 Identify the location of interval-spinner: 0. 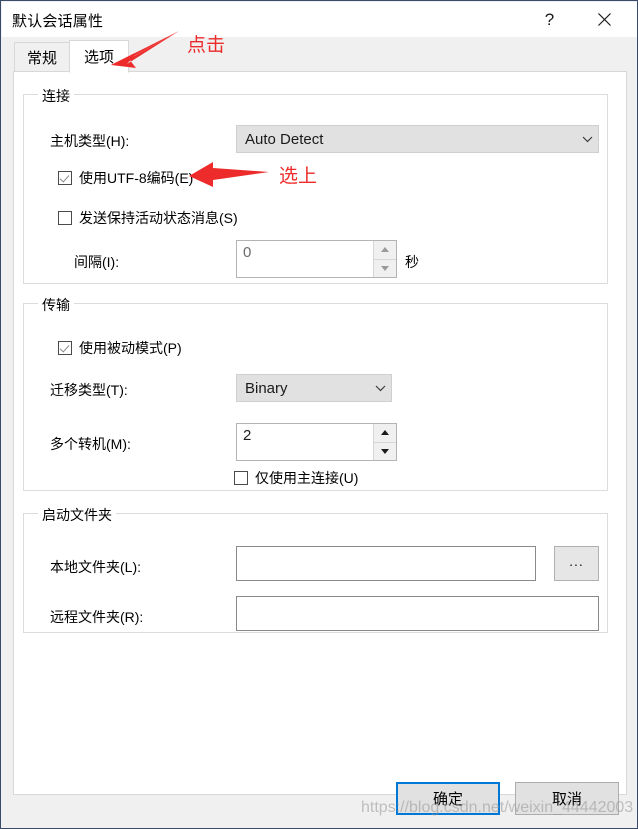
(316, 259).